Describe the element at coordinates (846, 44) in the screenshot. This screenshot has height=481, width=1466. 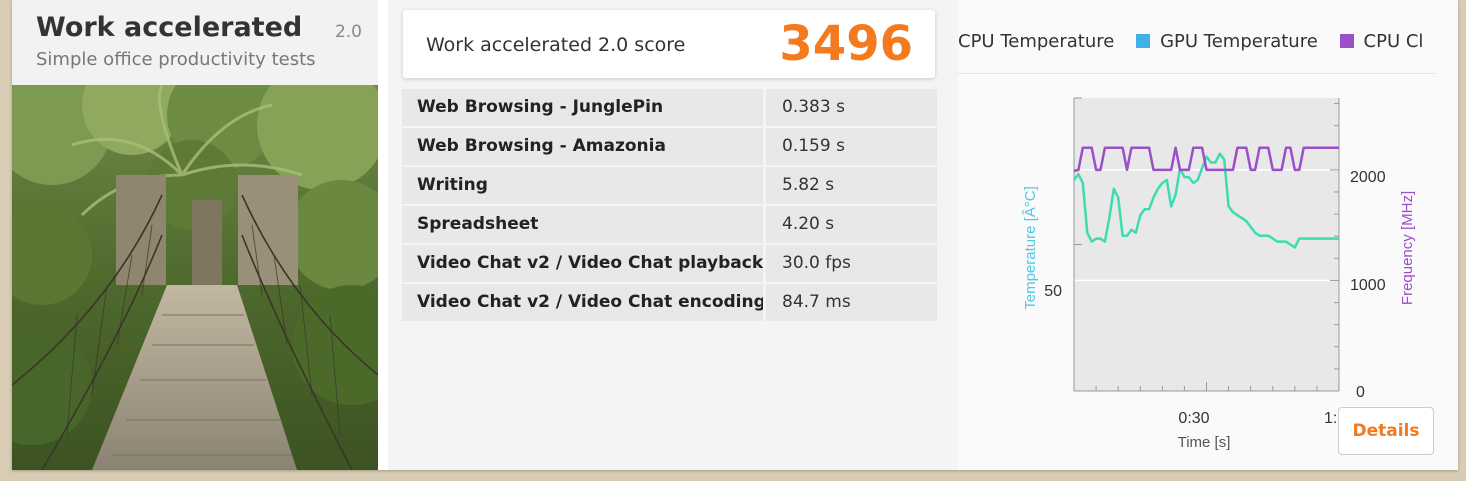
I see `score-value: 3496` at that location.